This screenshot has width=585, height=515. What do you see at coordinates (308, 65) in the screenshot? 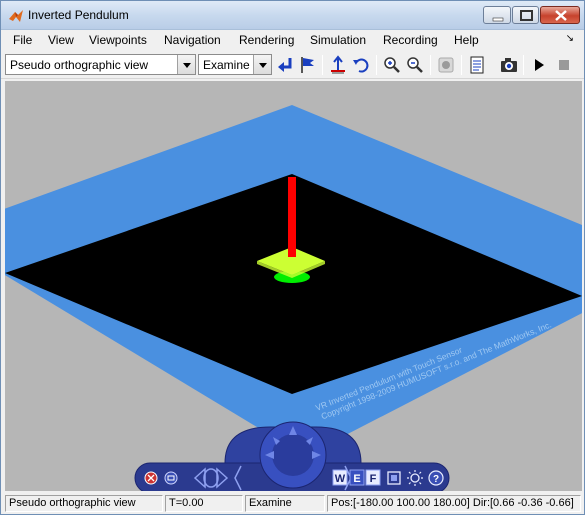
I see `create-viewpoint-icon` at bounding box center [308, 65].